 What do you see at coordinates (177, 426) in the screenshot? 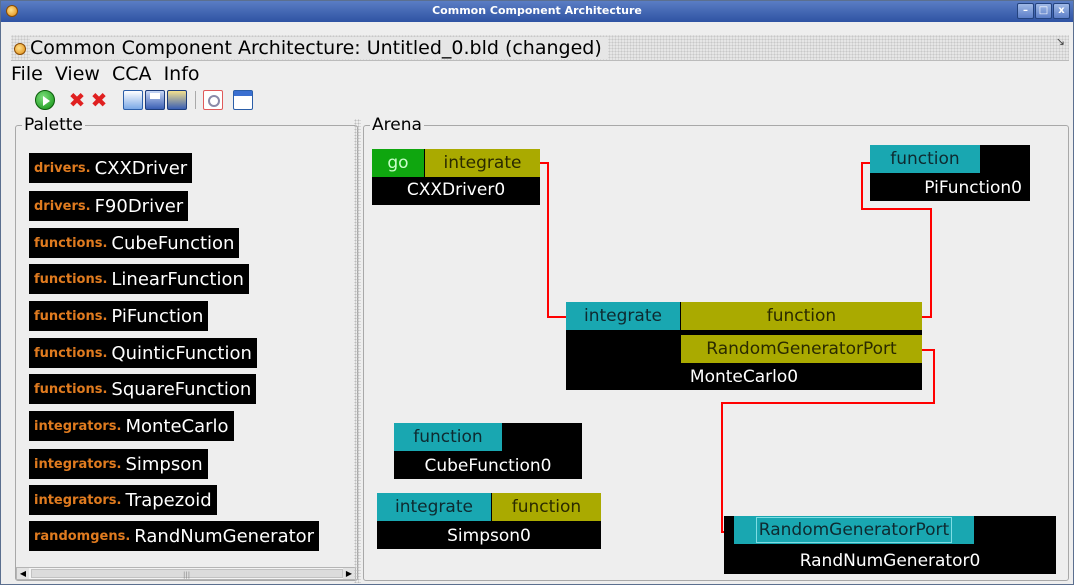
I see `palette-component: MonteCarlo` at bounding box center [177, 426].